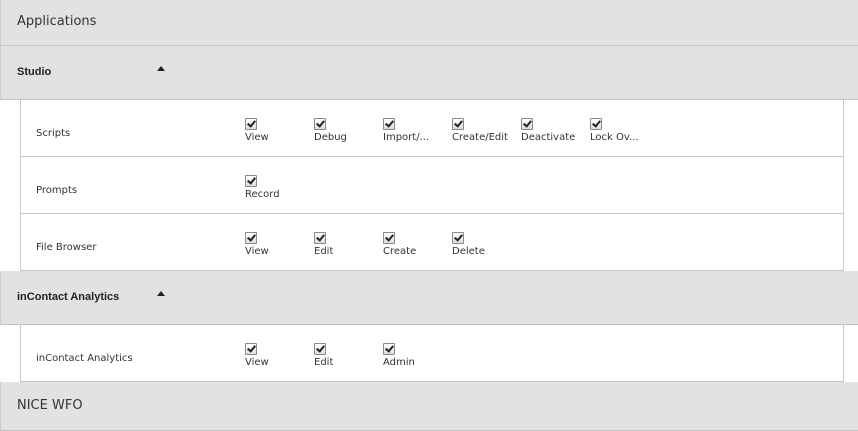 This screenshot has width=858, height=431. I want to click on permission-row-incontact-analytics: inContact Analytics View Edit Admin, so click(432, 353).